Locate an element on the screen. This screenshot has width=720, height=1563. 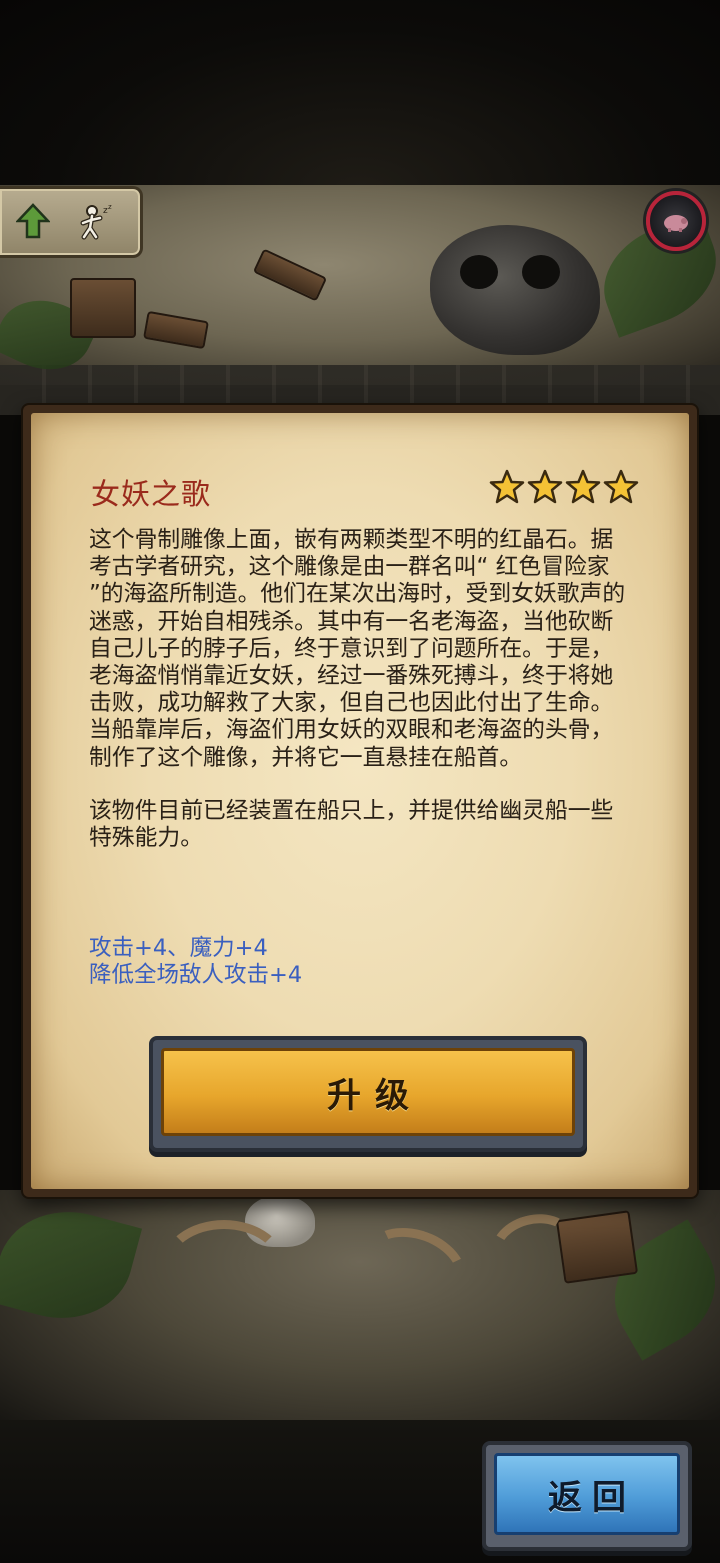
svg-text: z is located at coordinates (110, 207).